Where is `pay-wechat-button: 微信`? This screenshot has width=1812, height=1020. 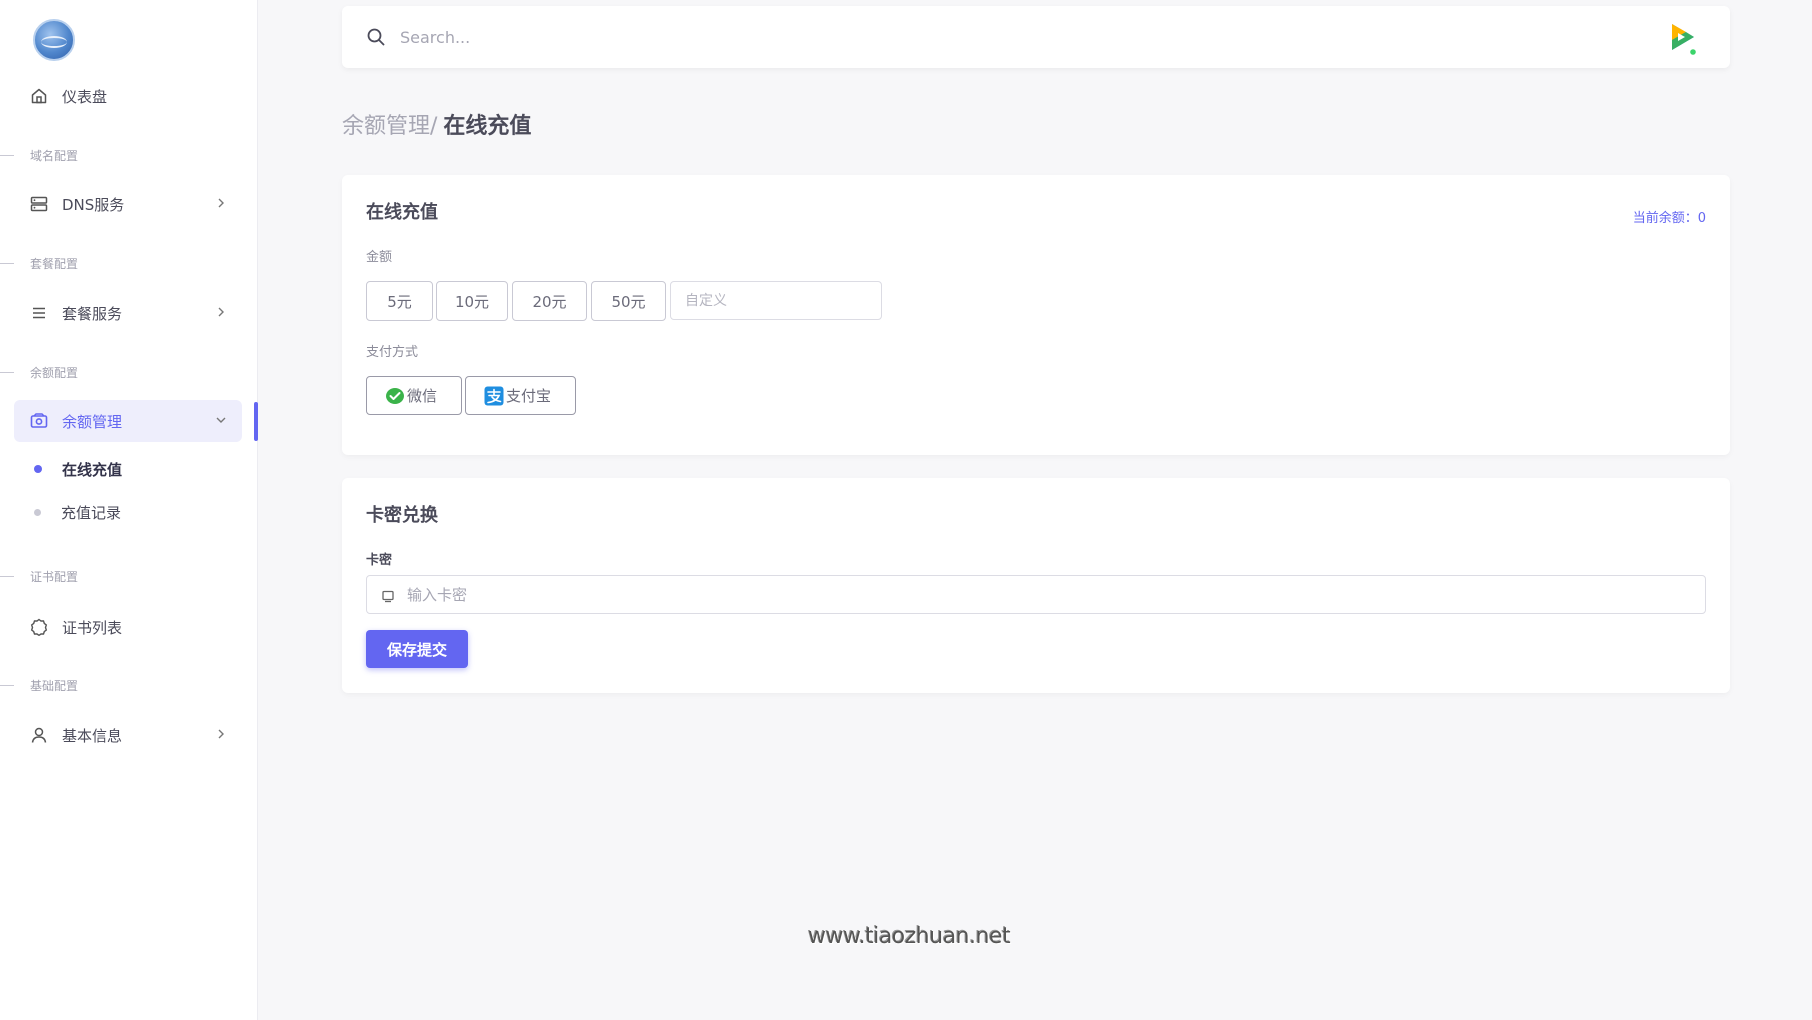 pay-wechat-button: 微信 is located at coordinates (414, 395).